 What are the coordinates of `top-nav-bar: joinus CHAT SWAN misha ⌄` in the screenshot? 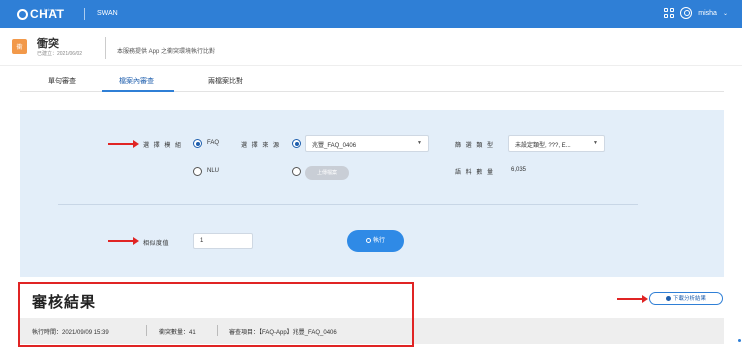 It's located at (371, 14).